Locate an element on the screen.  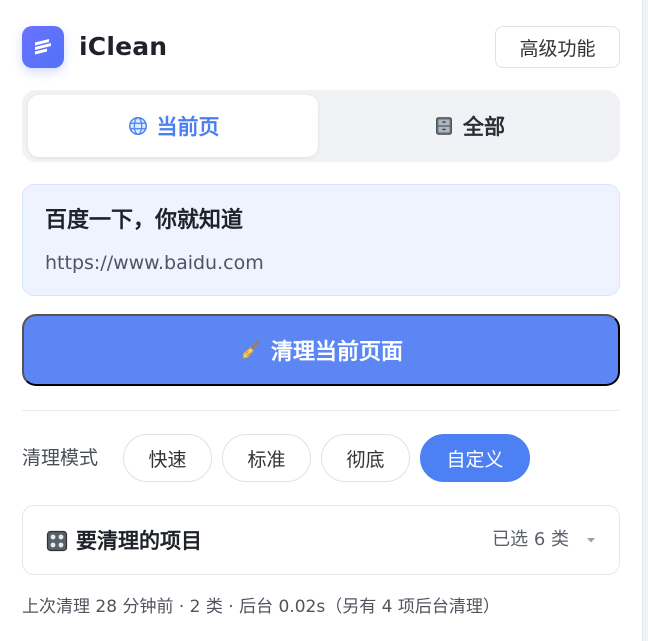
cabinet-icon is located at coordinates (444, 126).